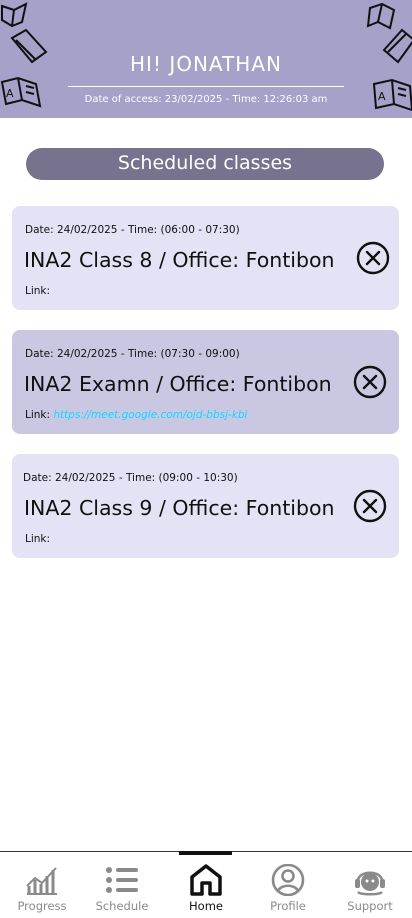 This screenshot has width=412, height=918. I want to click on chart-icon, so click(41, 881).